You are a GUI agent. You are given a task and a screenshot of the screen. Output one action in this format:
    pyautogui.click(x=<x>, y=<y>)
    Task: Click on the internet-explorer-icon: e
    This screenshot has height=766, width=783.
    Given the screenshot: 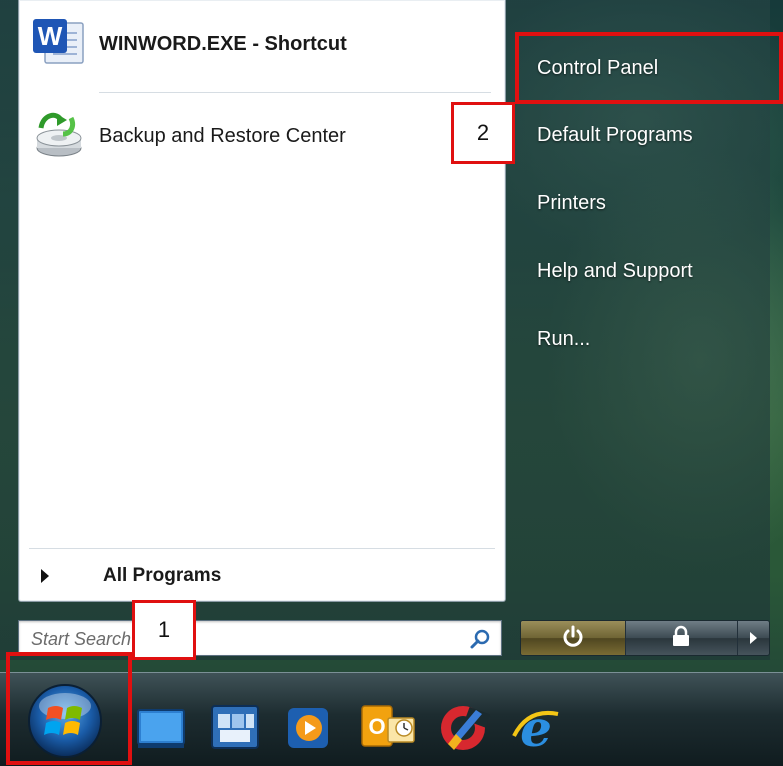 What is the action you would take?
    pyautogui.click(x=535, y=728)
    